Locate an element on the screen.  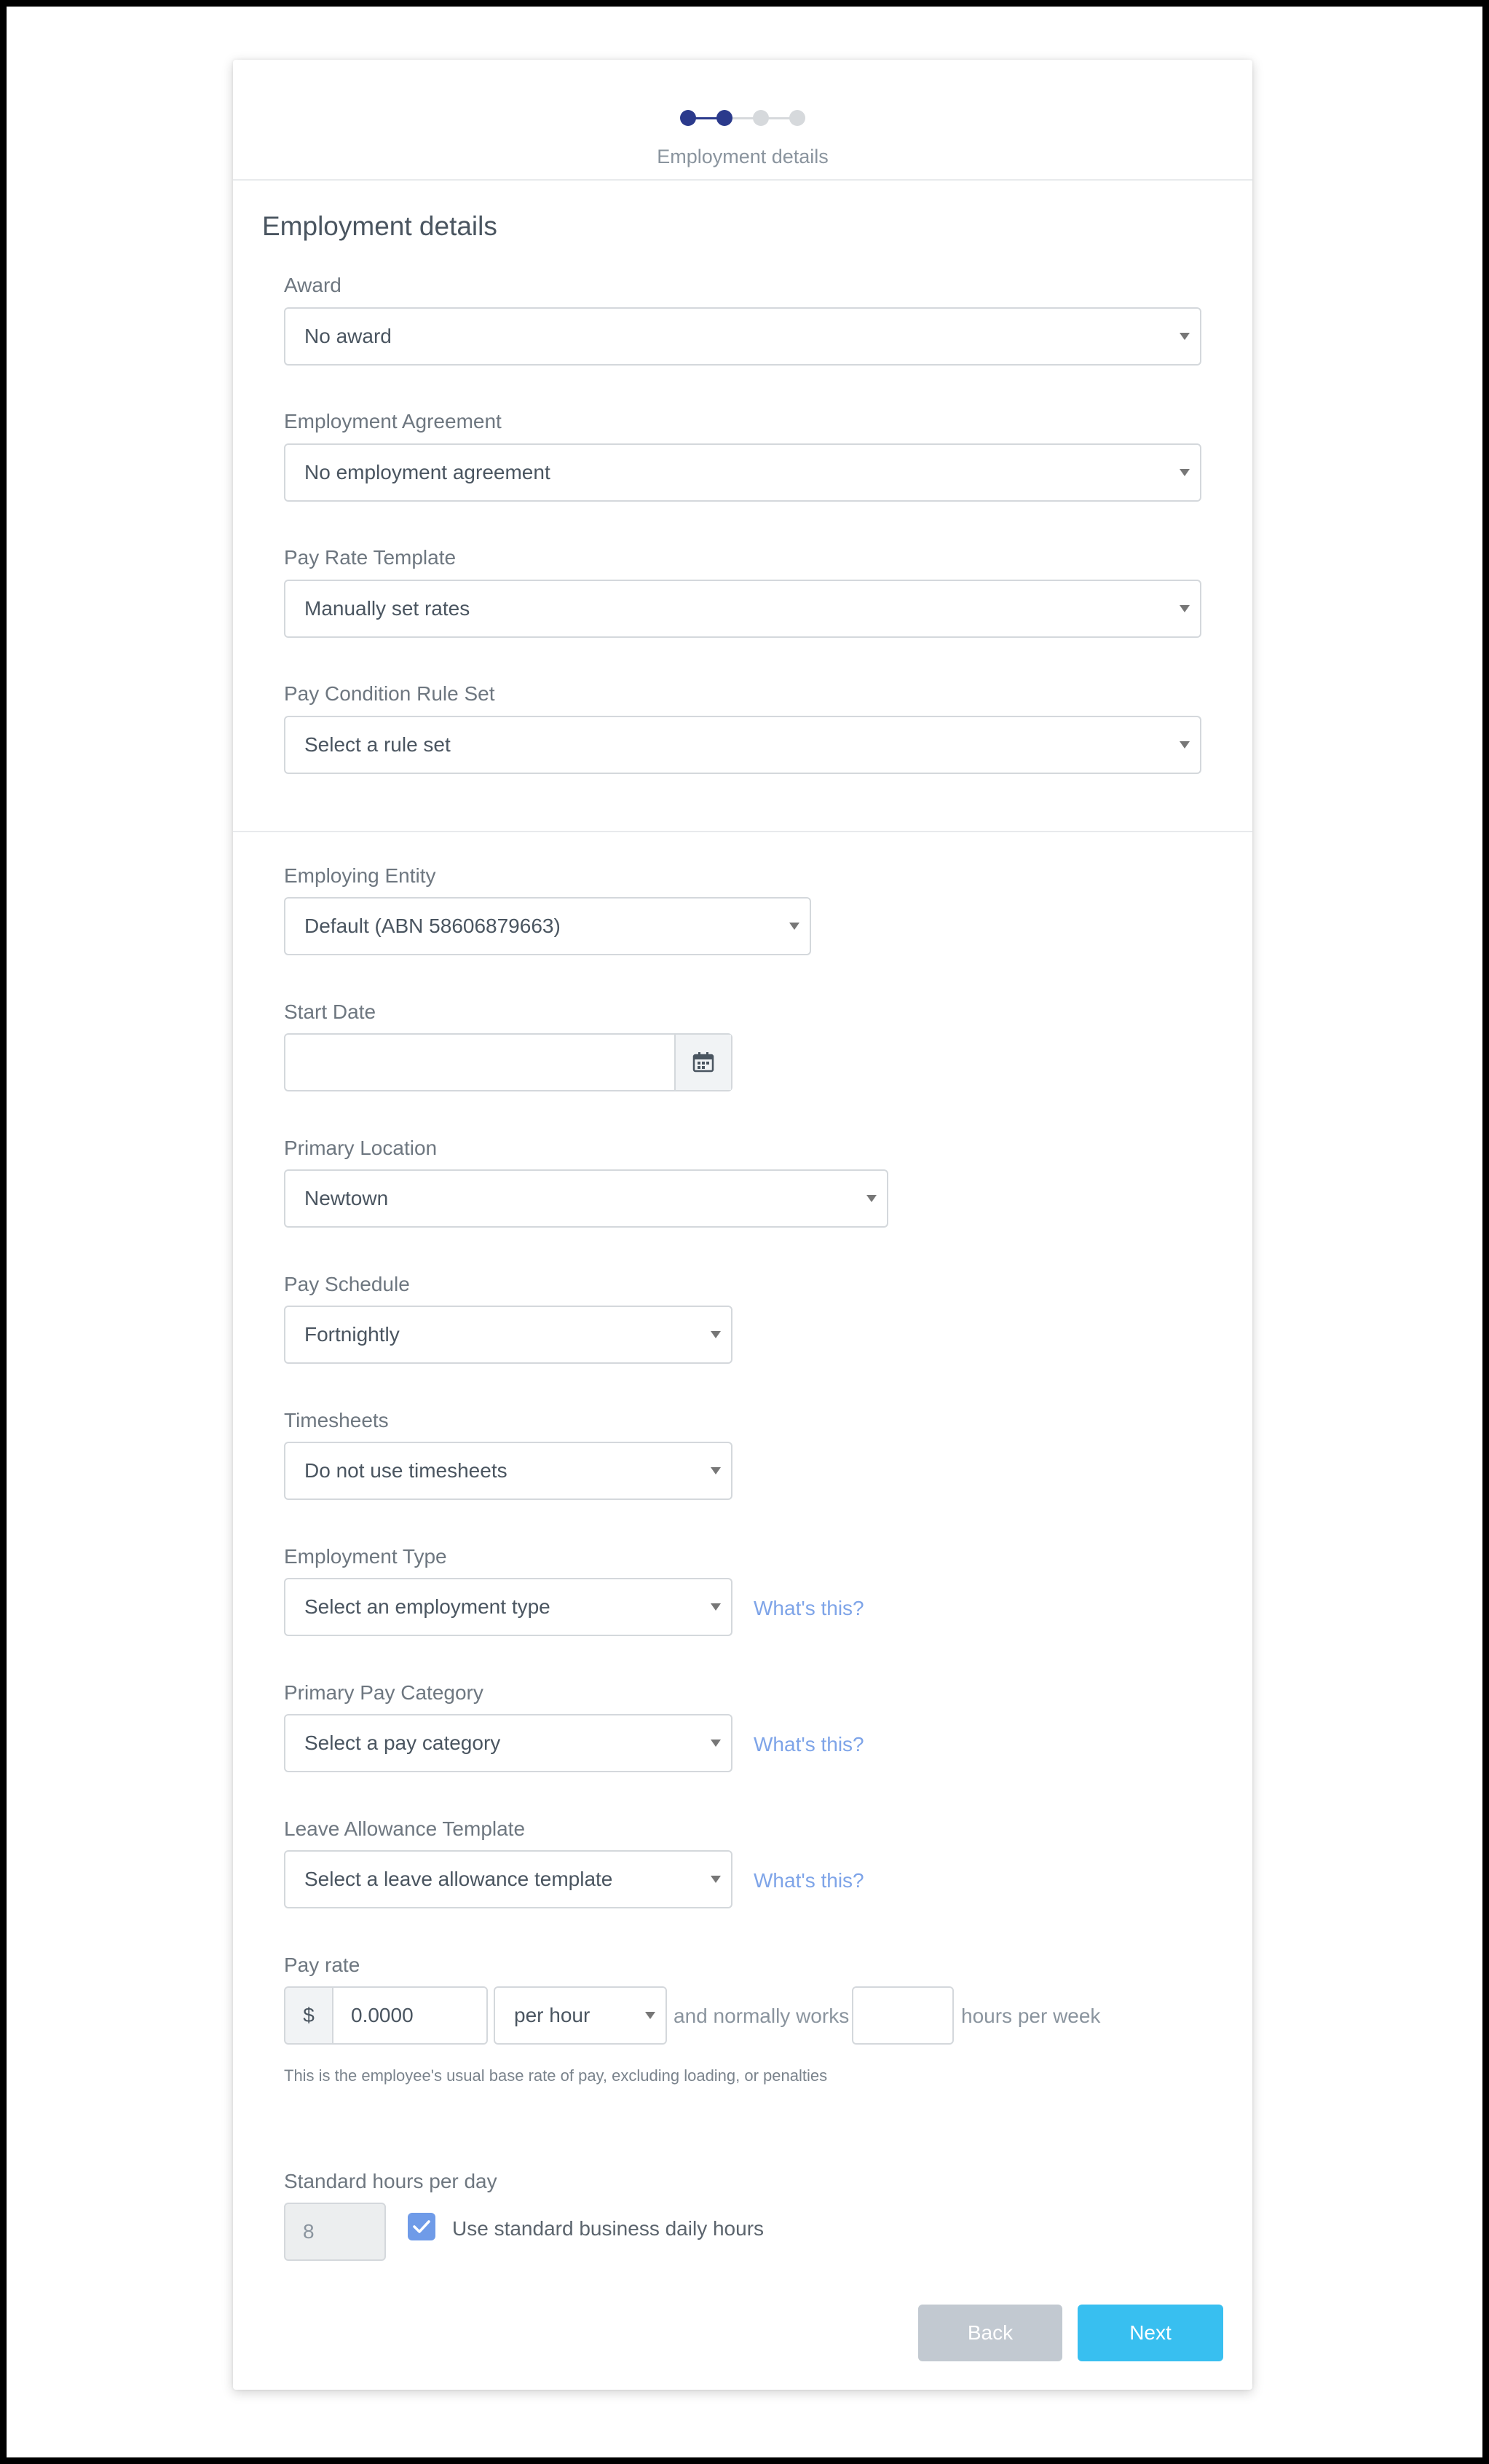
normally-works-text: and normally works is located at coordinates (762, 2016).